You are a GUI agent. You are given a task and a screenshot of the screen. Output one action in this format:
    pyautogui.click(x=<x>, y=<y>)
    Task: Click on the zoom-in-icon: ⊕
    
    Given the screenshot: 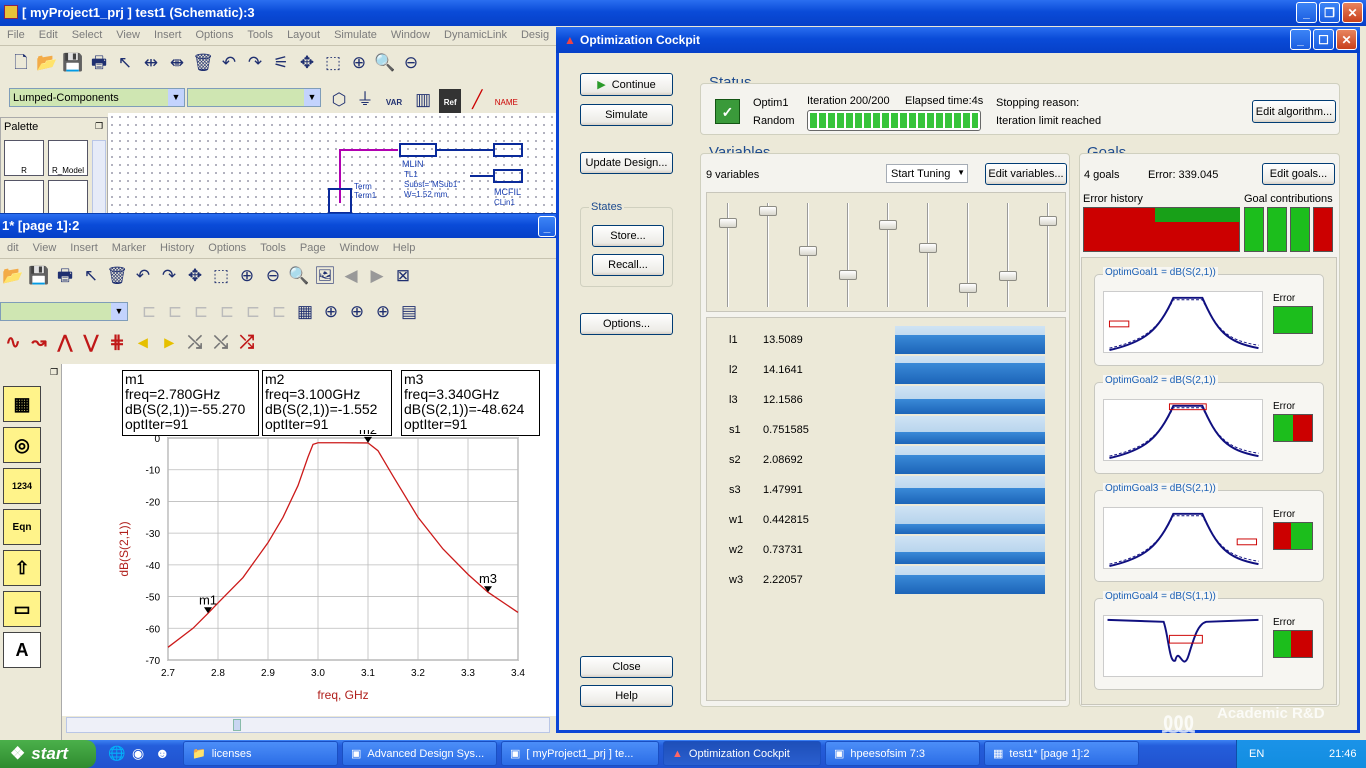 What is the action you would take?
    pyautogui.click(x=359, y=63)
    